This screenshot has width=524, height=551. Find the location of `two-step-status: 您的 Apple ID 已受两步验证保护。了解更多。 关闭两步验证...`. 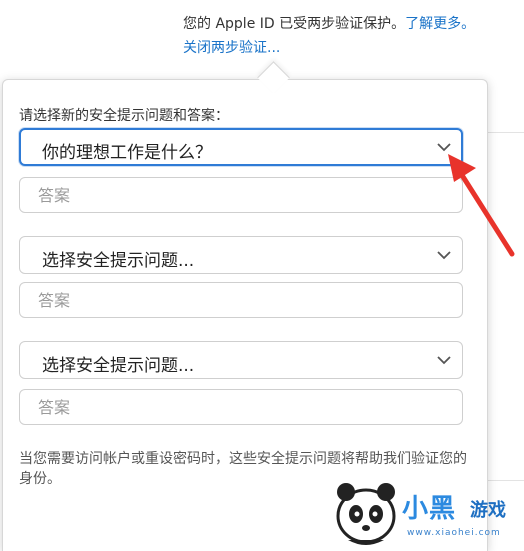

two-step-status: 您的 Apple ID 已受两步验证保护。了解更多。 关闭两步验证... is located at coordinates (329, 35).